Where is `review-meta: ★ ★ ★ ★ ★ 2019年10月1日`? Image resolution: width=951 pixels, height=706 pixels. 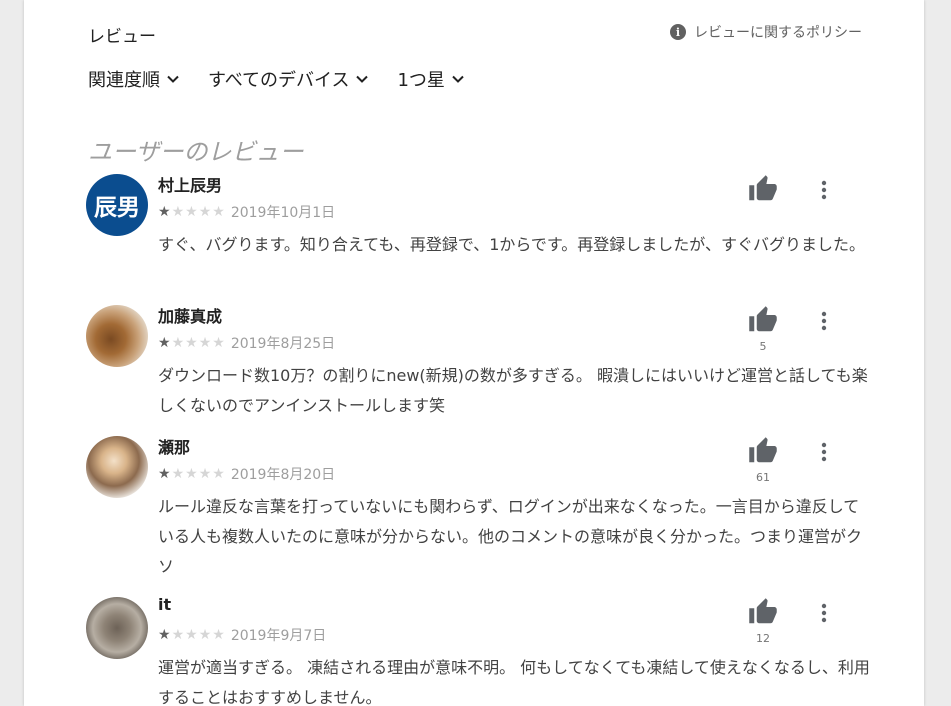 review-meta: ★ ★ ★ ★ ★ 2019年10月1日 is located at coordinates (246, 212).